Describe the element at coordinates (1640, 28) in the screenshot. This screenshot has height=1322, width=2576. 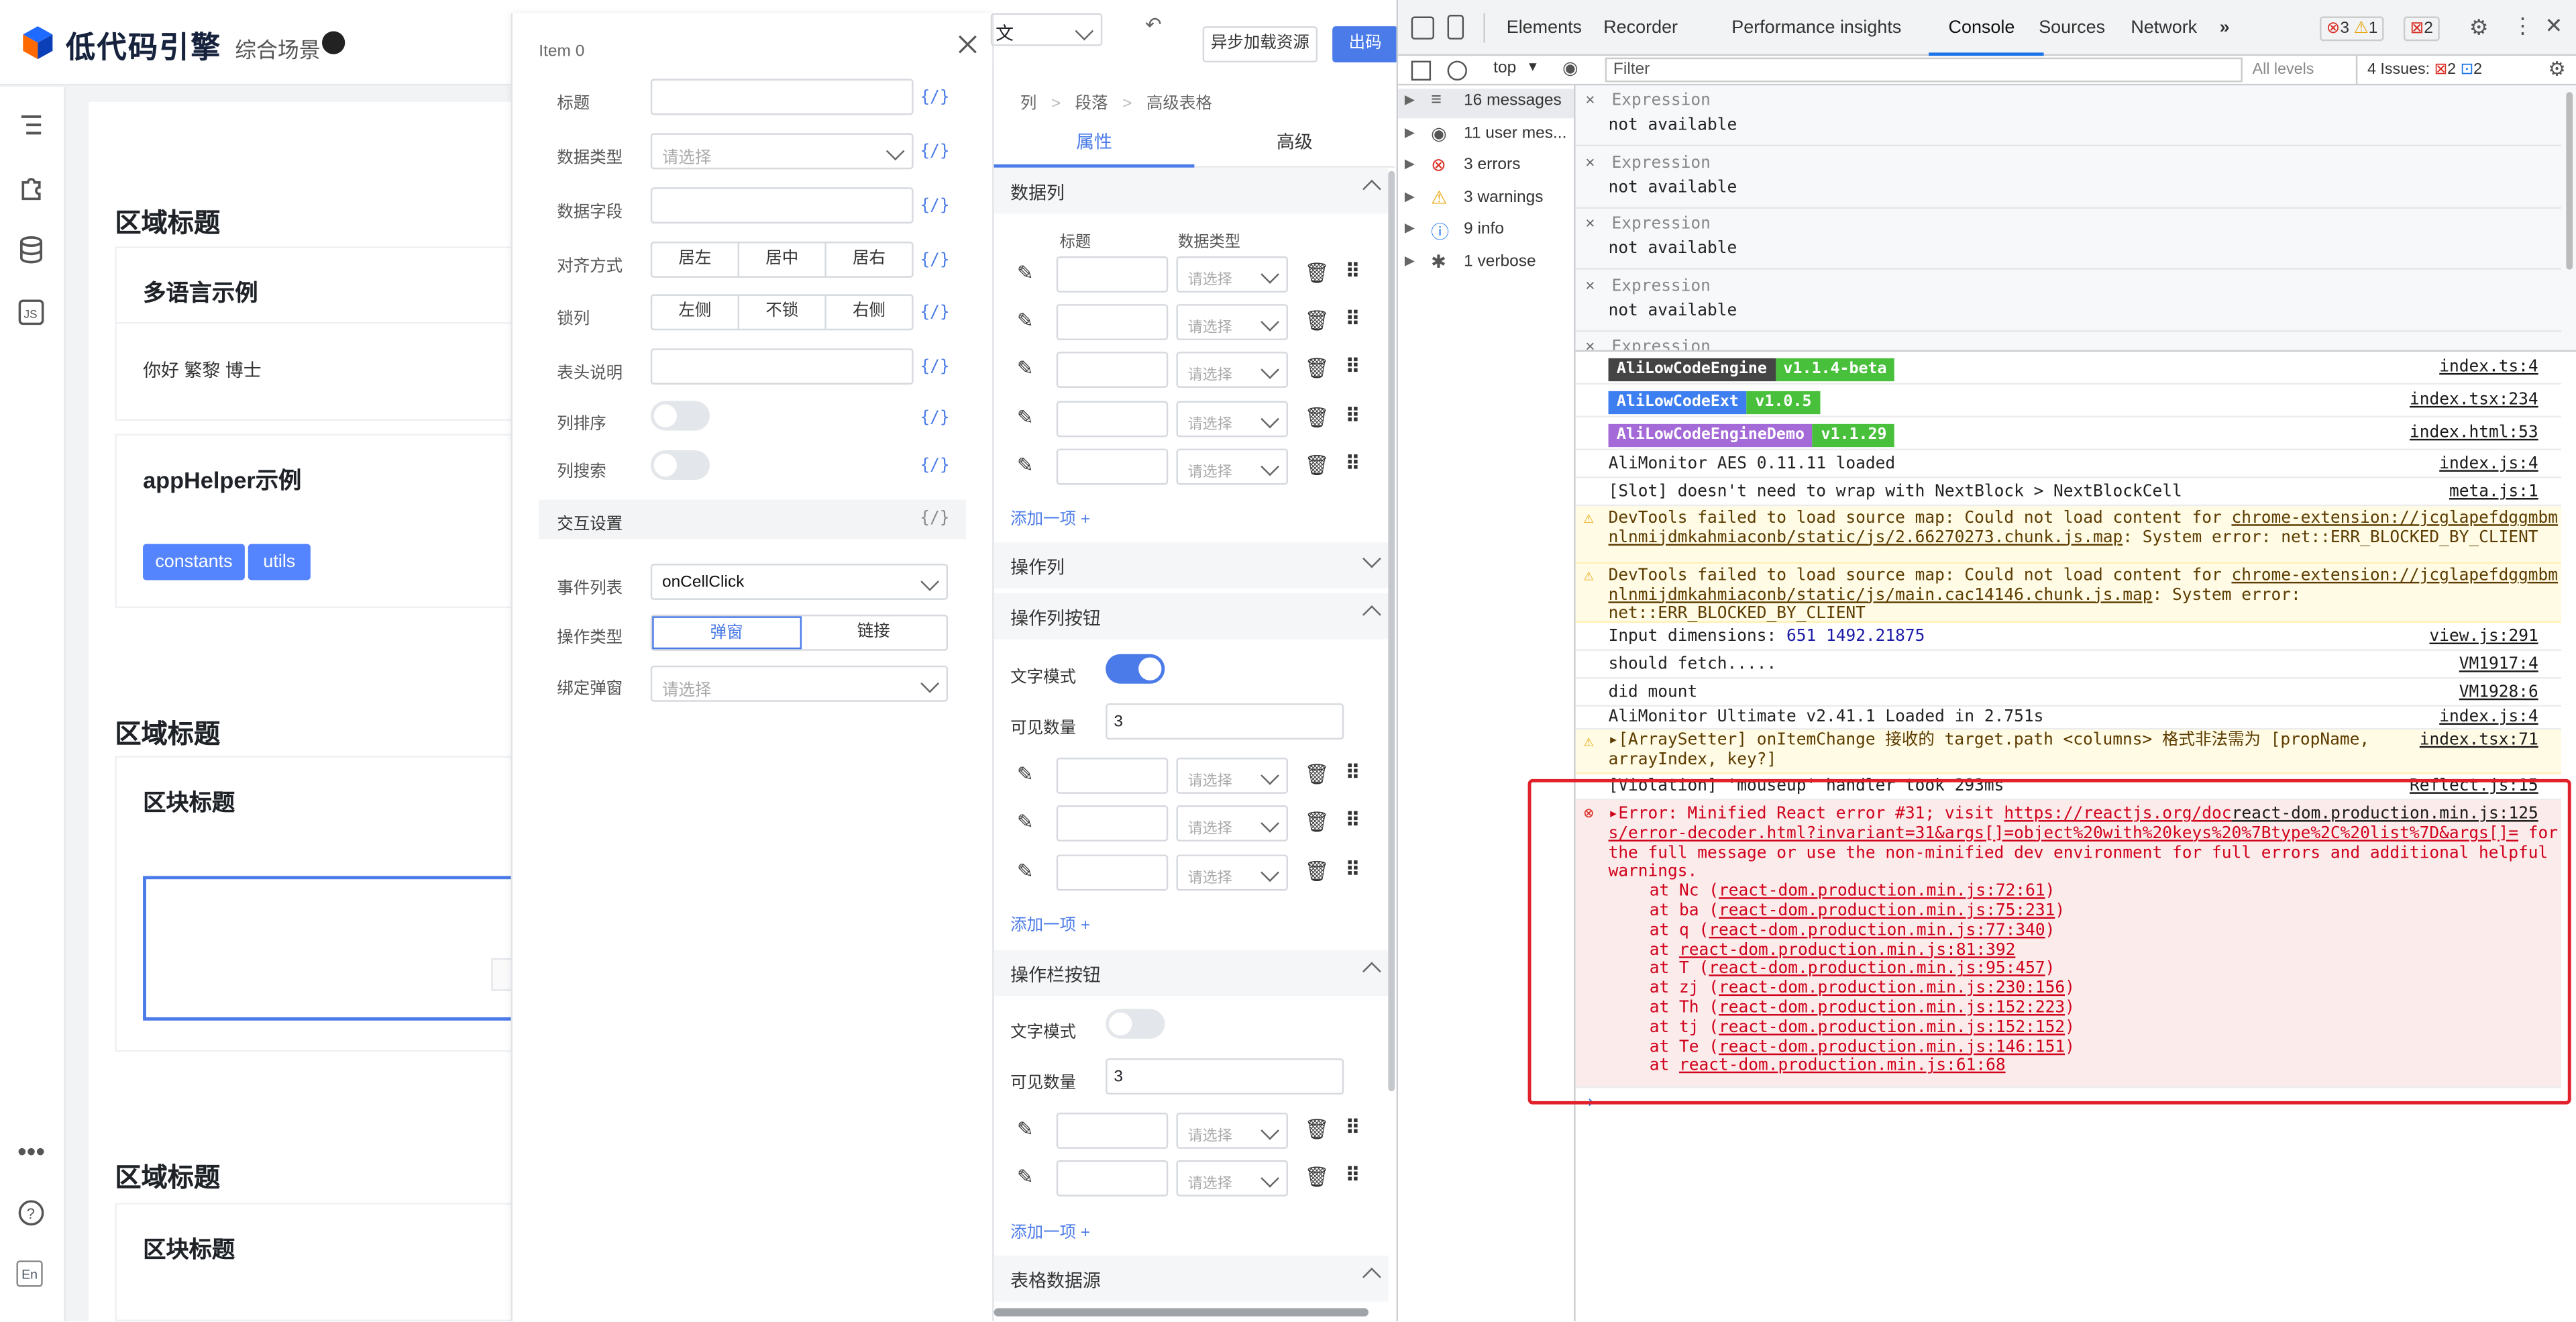
I see `tab-recorder: Recorder` at that location.